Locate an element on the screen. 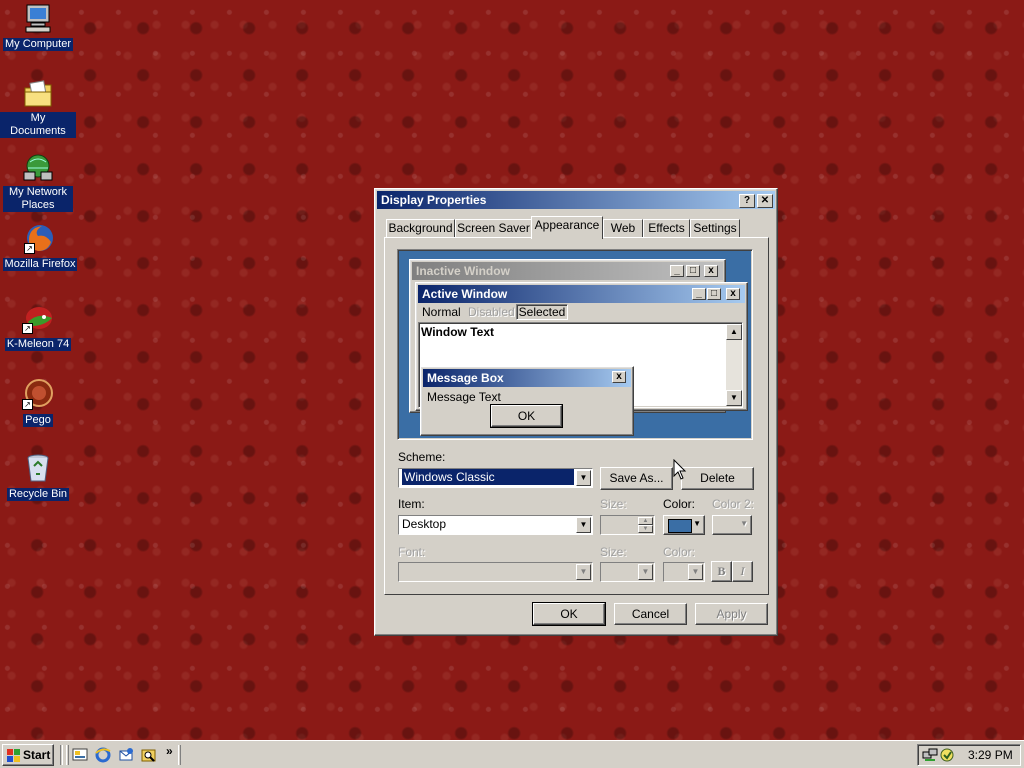 This screenshot has height=768, width=1024. font-color-picker: ▼ is located at coordinates (684, 572).